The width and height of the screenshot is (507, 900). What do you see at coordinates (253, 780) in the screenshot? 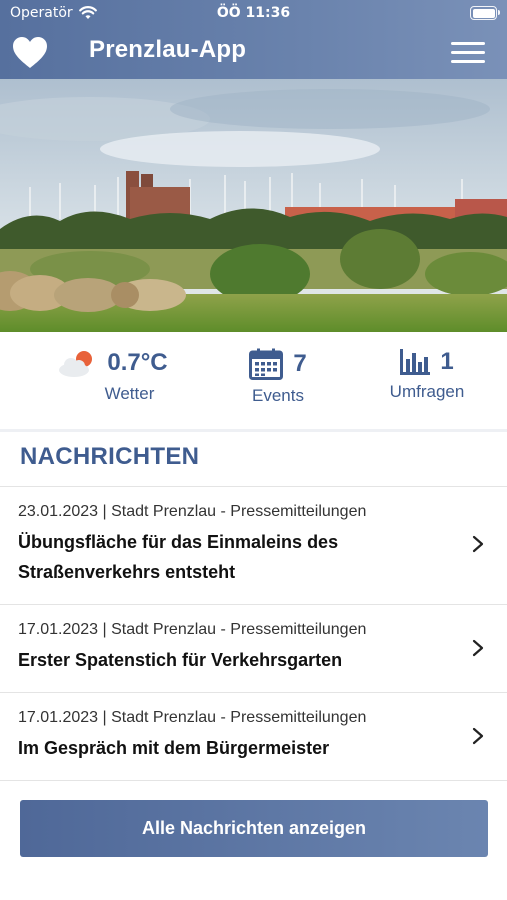
I see `divider` at bounding box center [253, 780].